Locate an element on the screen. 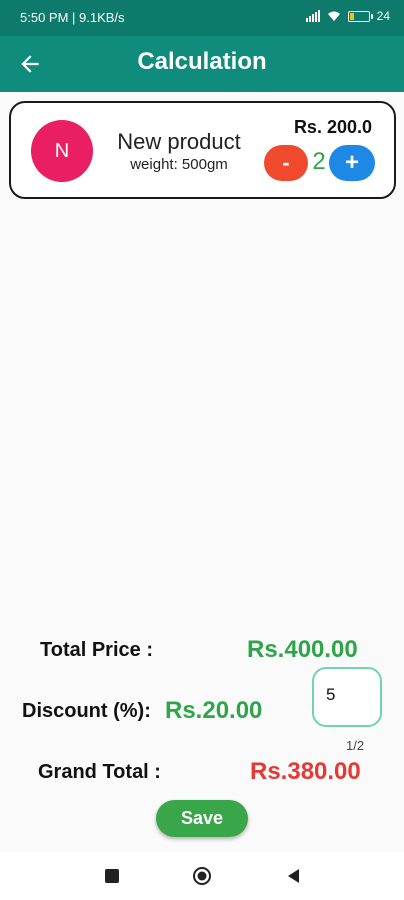  discount-value: Rs.20.00 is located at coordinates (214, 710).